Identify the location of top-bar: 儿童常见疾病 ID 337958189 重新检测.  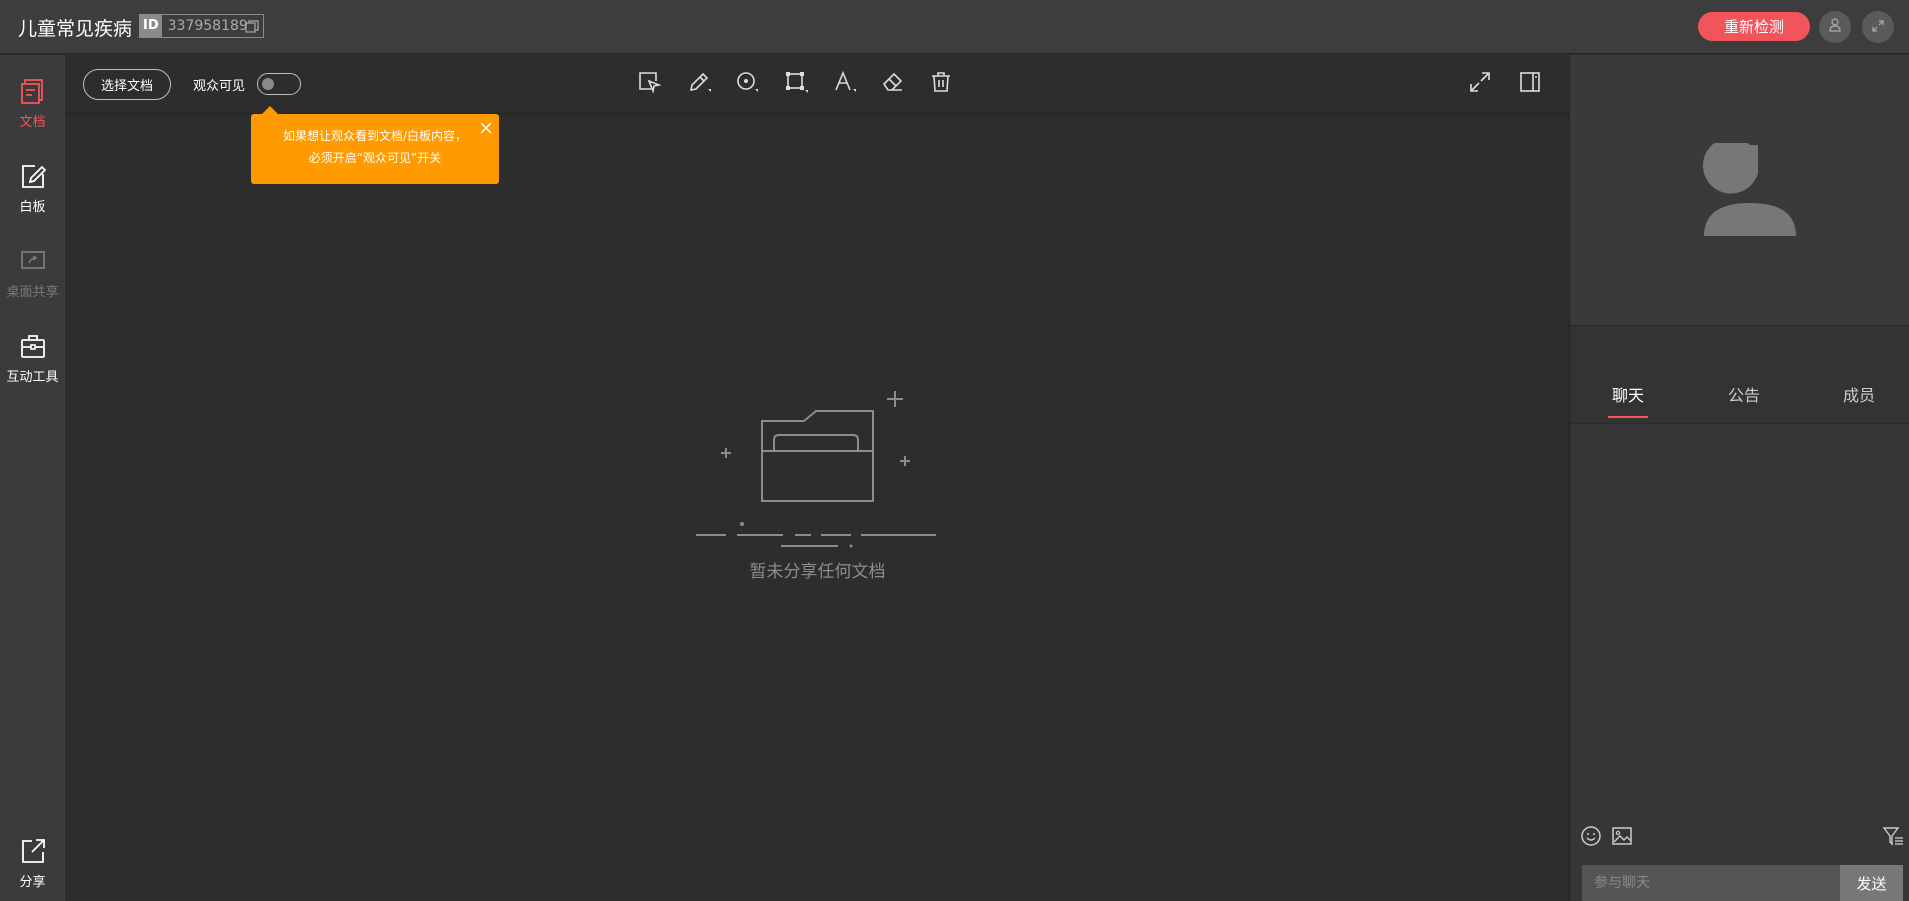
(954, 27).